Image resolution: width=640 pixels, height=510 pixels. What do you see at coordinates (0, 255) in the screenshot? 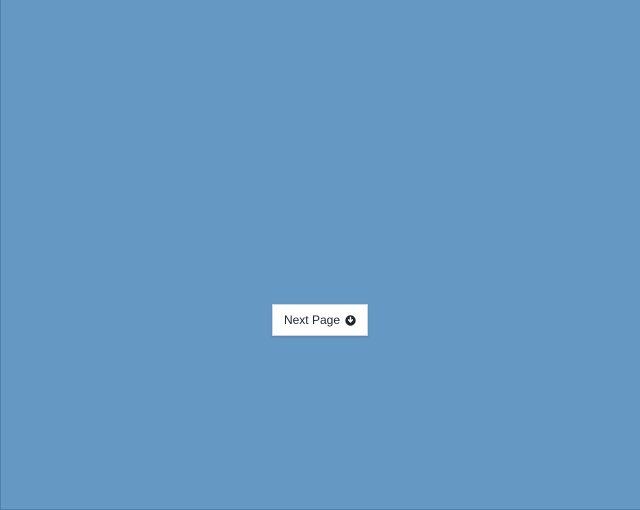
I see `left-edge-divider` at bounding box center [0, 255].